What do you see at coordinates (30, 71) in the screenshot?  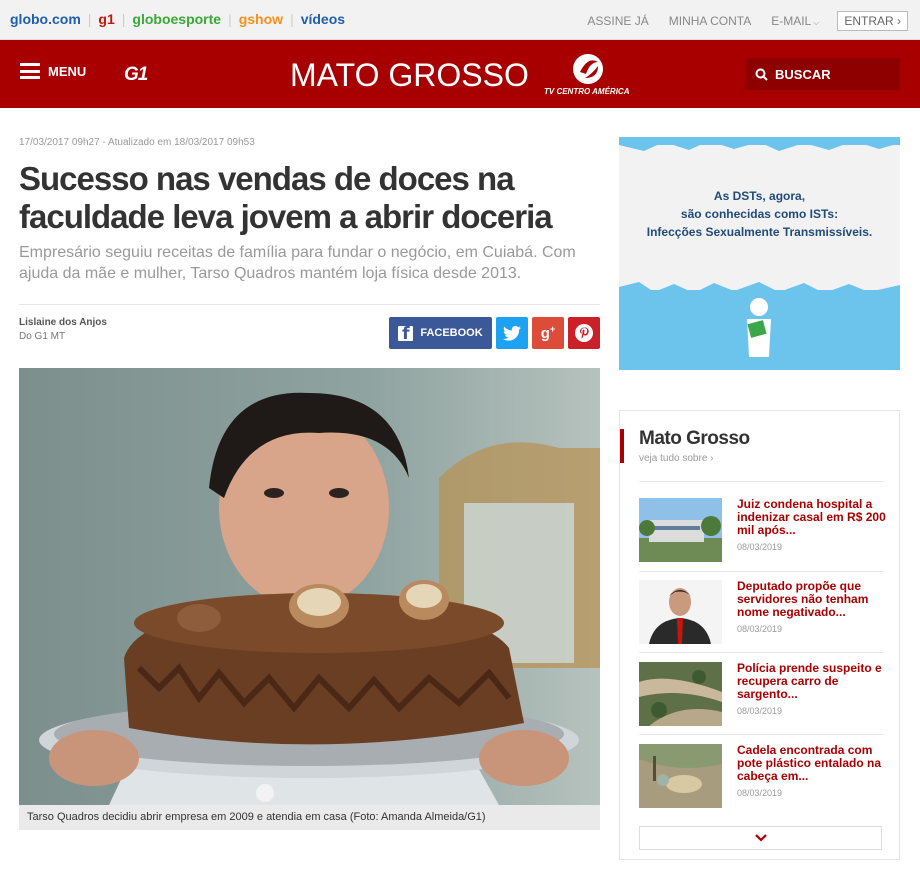 I see `hamburger-icon` at bounding box center [30, 71].